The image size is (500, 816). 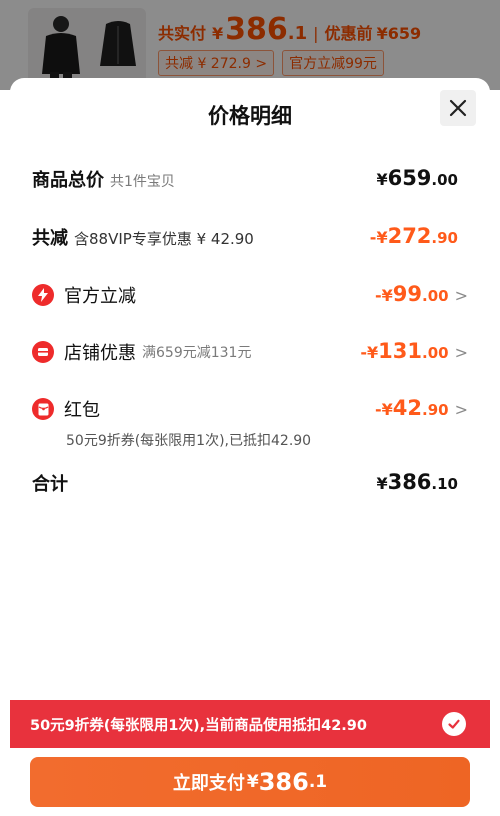 I want to click on checkmark-icon, so click(x=454, y=724).